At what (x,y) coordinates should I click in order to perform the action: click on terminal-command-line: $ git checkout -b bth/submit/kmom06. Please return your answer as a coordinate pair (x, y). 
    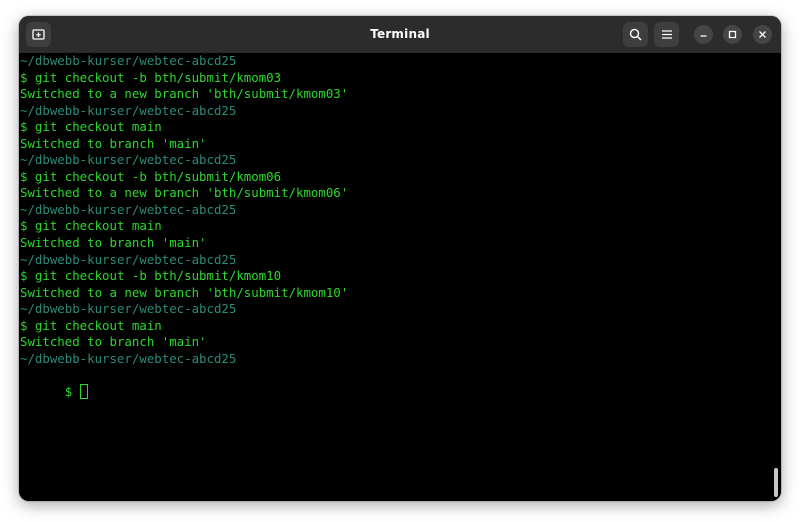
    Looking at the image, I should click on (151, 176).